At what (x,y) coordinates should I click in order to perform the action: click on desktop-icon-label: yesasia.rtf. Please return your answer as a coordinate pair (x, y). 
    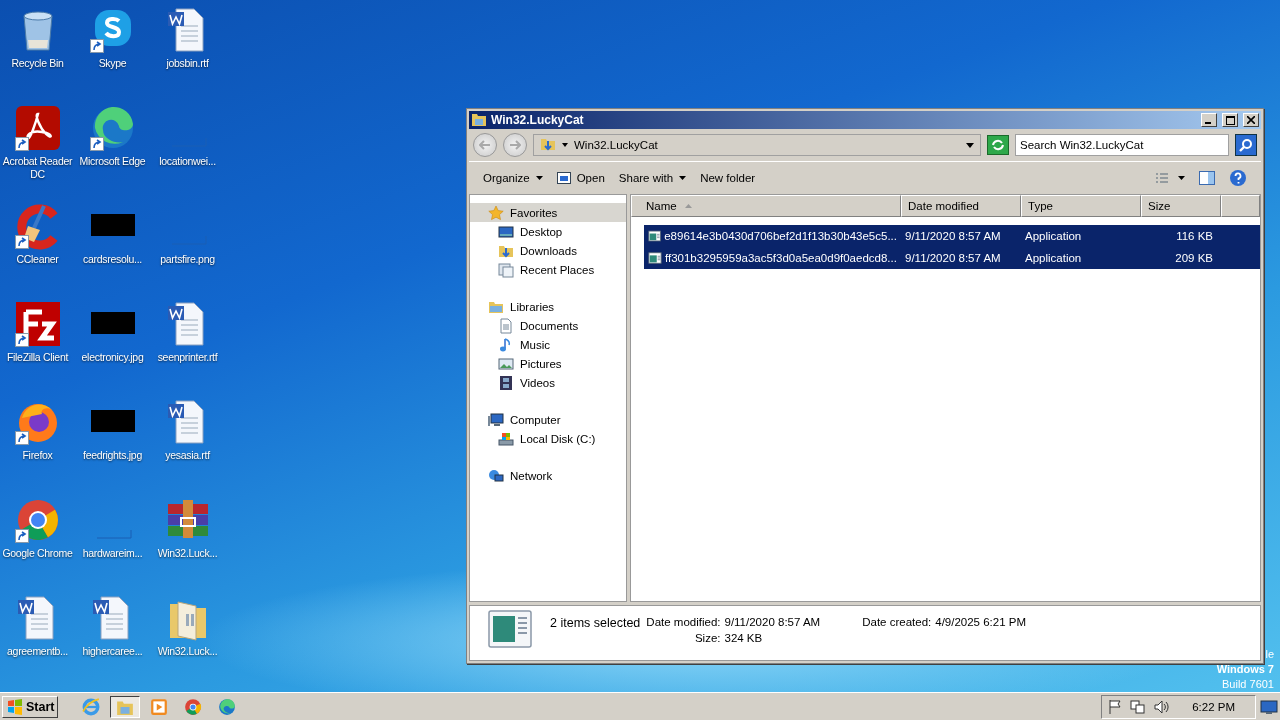
    Looking at the image, I should click on (187, 455).